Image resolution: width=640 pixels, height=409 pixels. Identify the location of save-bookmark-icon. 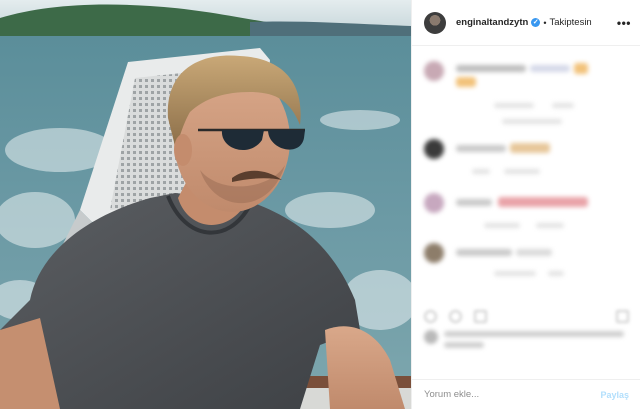
(622, 316).